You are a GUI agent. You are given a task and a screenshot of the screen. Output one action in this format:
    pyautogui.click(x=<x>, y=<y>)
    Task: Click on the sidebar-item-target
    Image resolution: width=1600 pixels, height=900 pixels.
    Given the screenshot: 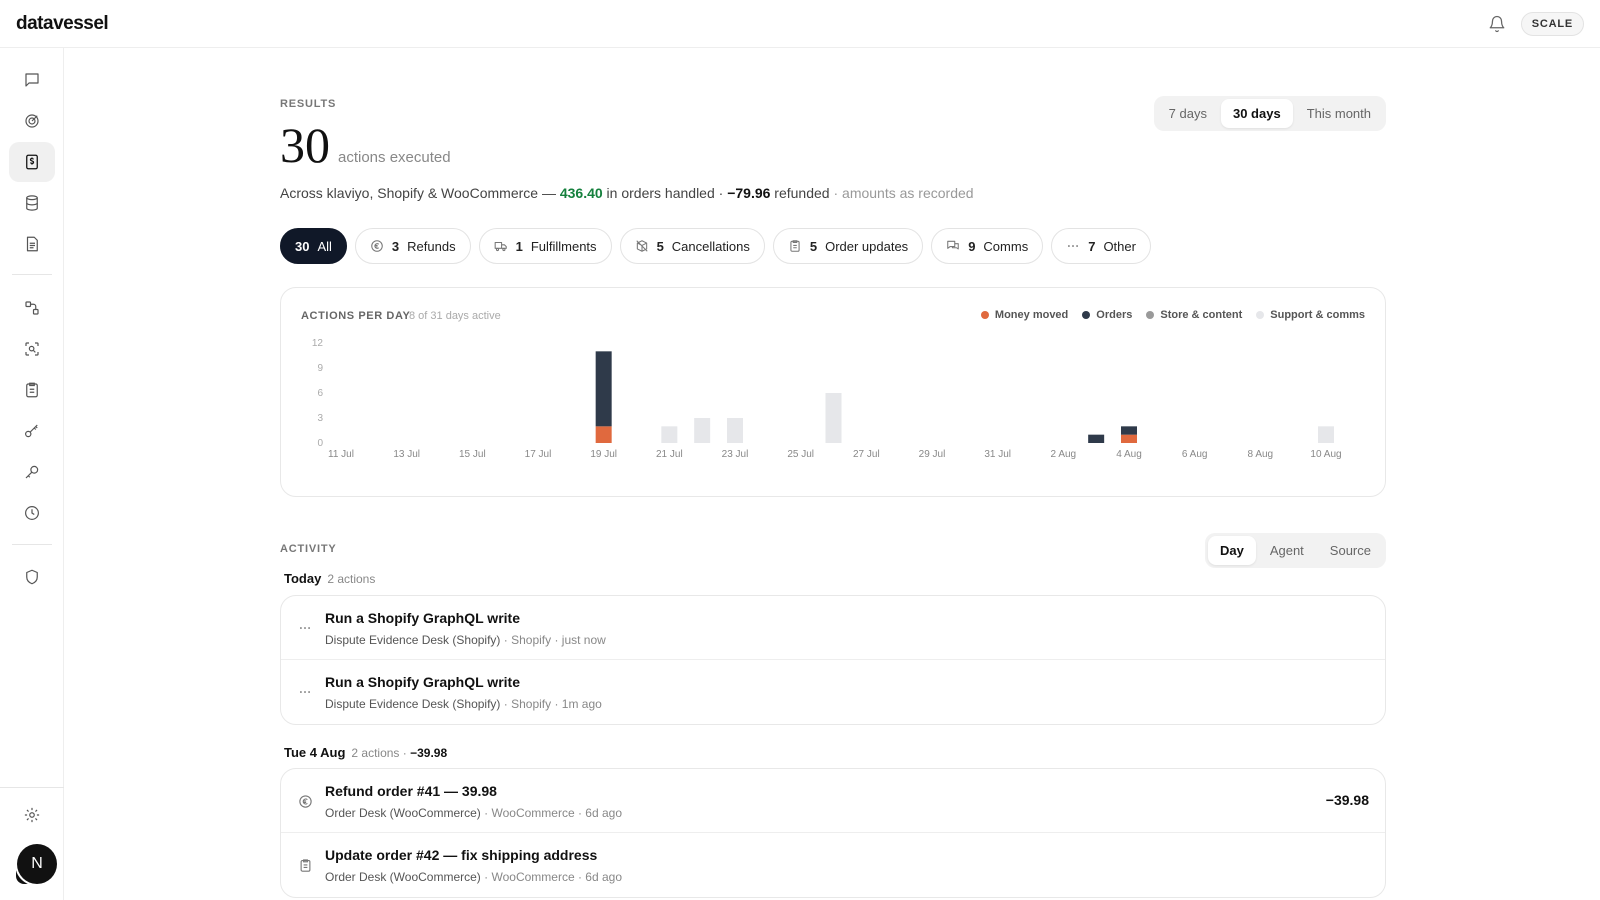 What is the action you would take?
    pyautogui.click(x=32, y=121)
    